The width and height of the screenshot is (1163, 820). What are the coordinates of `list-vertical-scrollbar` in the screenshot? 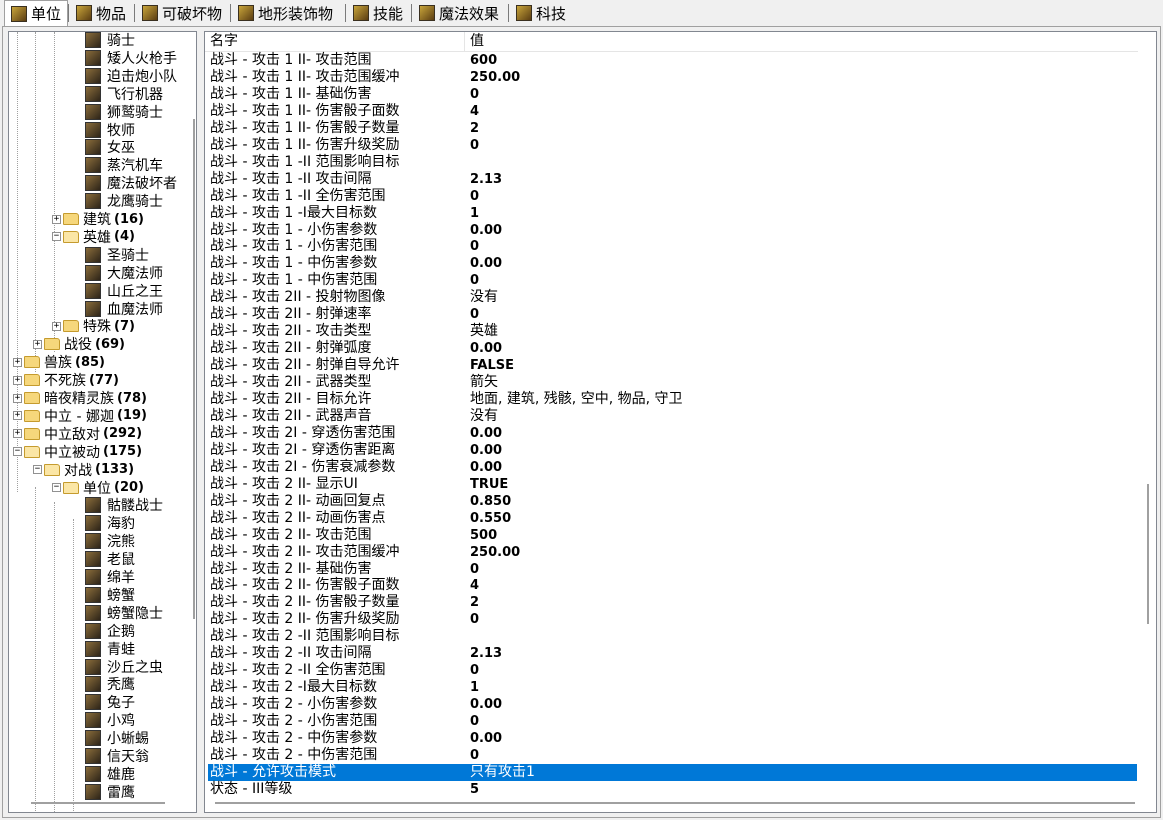 It's located at (1148, 422).